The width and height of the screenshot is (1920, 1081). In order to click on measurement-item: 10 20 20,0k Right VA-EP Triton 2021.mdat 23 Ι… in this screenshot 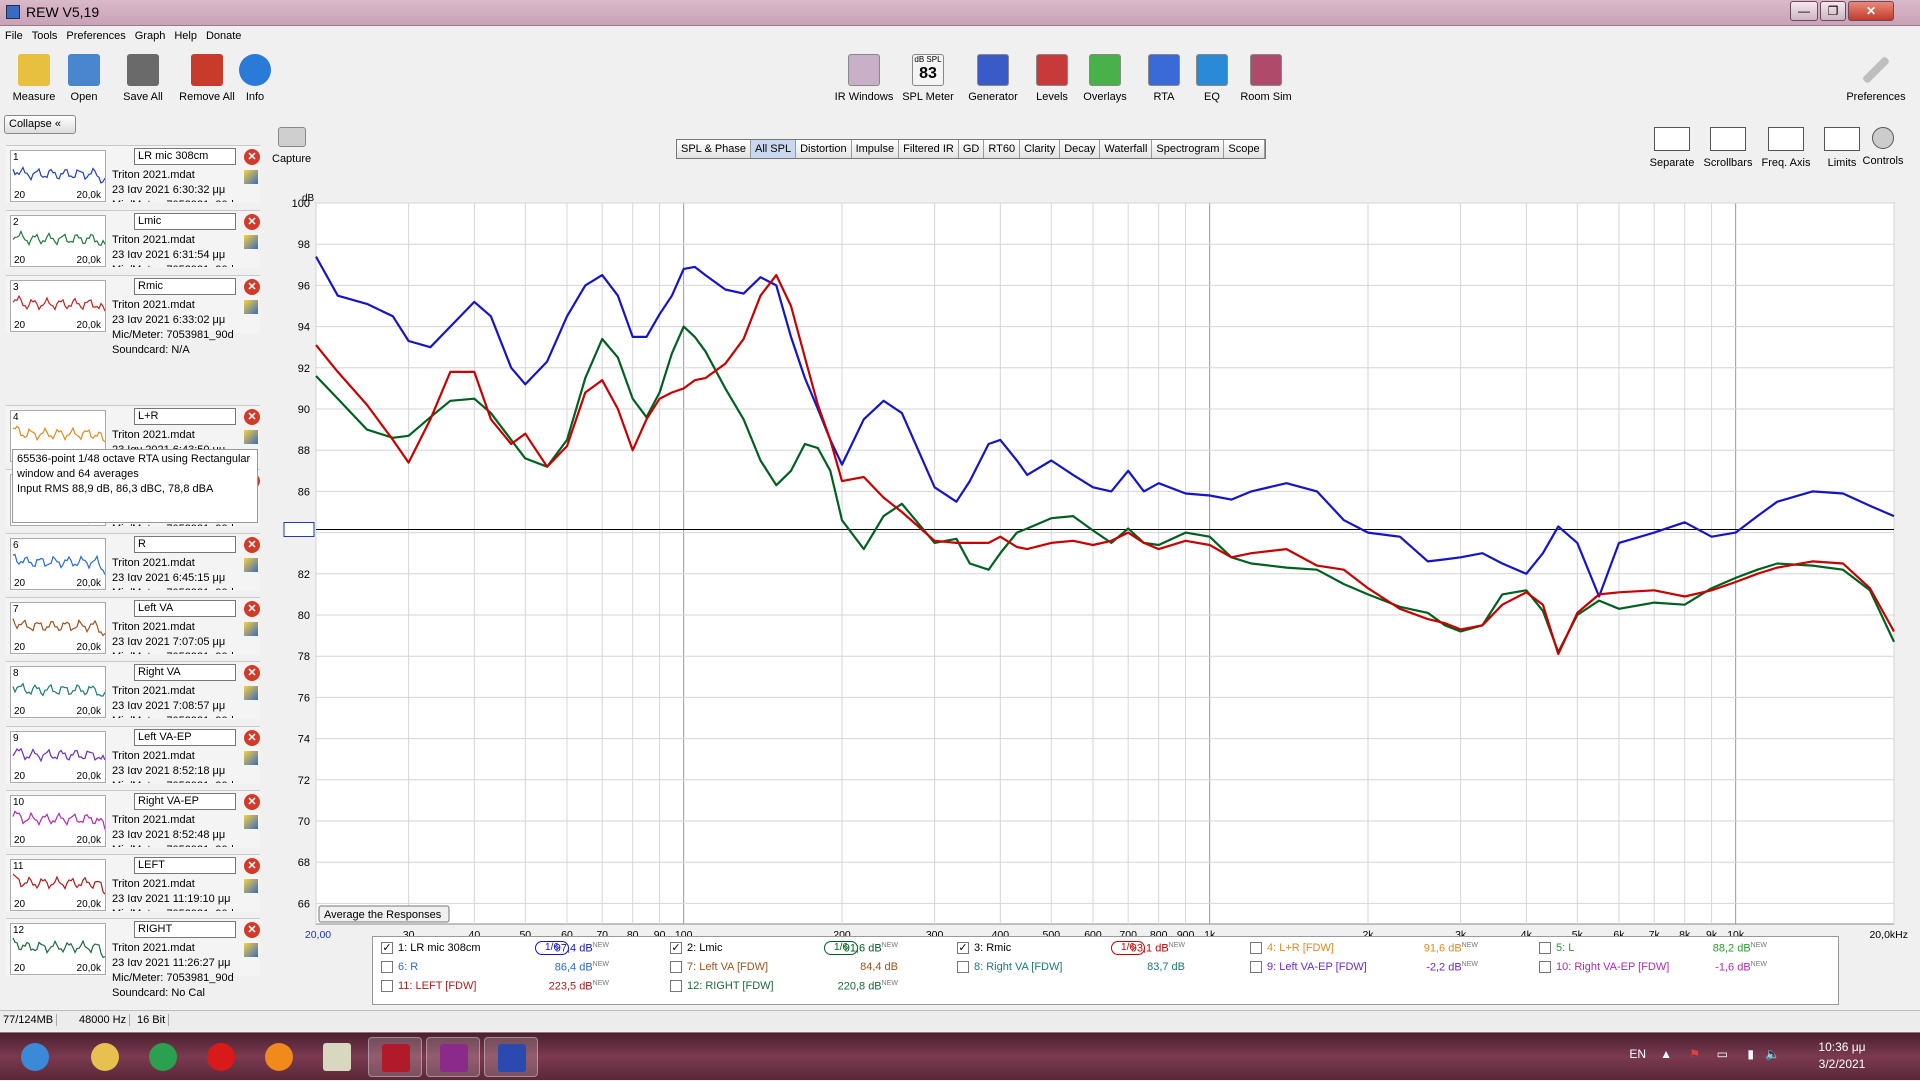, I will do `click(133, 819)`.